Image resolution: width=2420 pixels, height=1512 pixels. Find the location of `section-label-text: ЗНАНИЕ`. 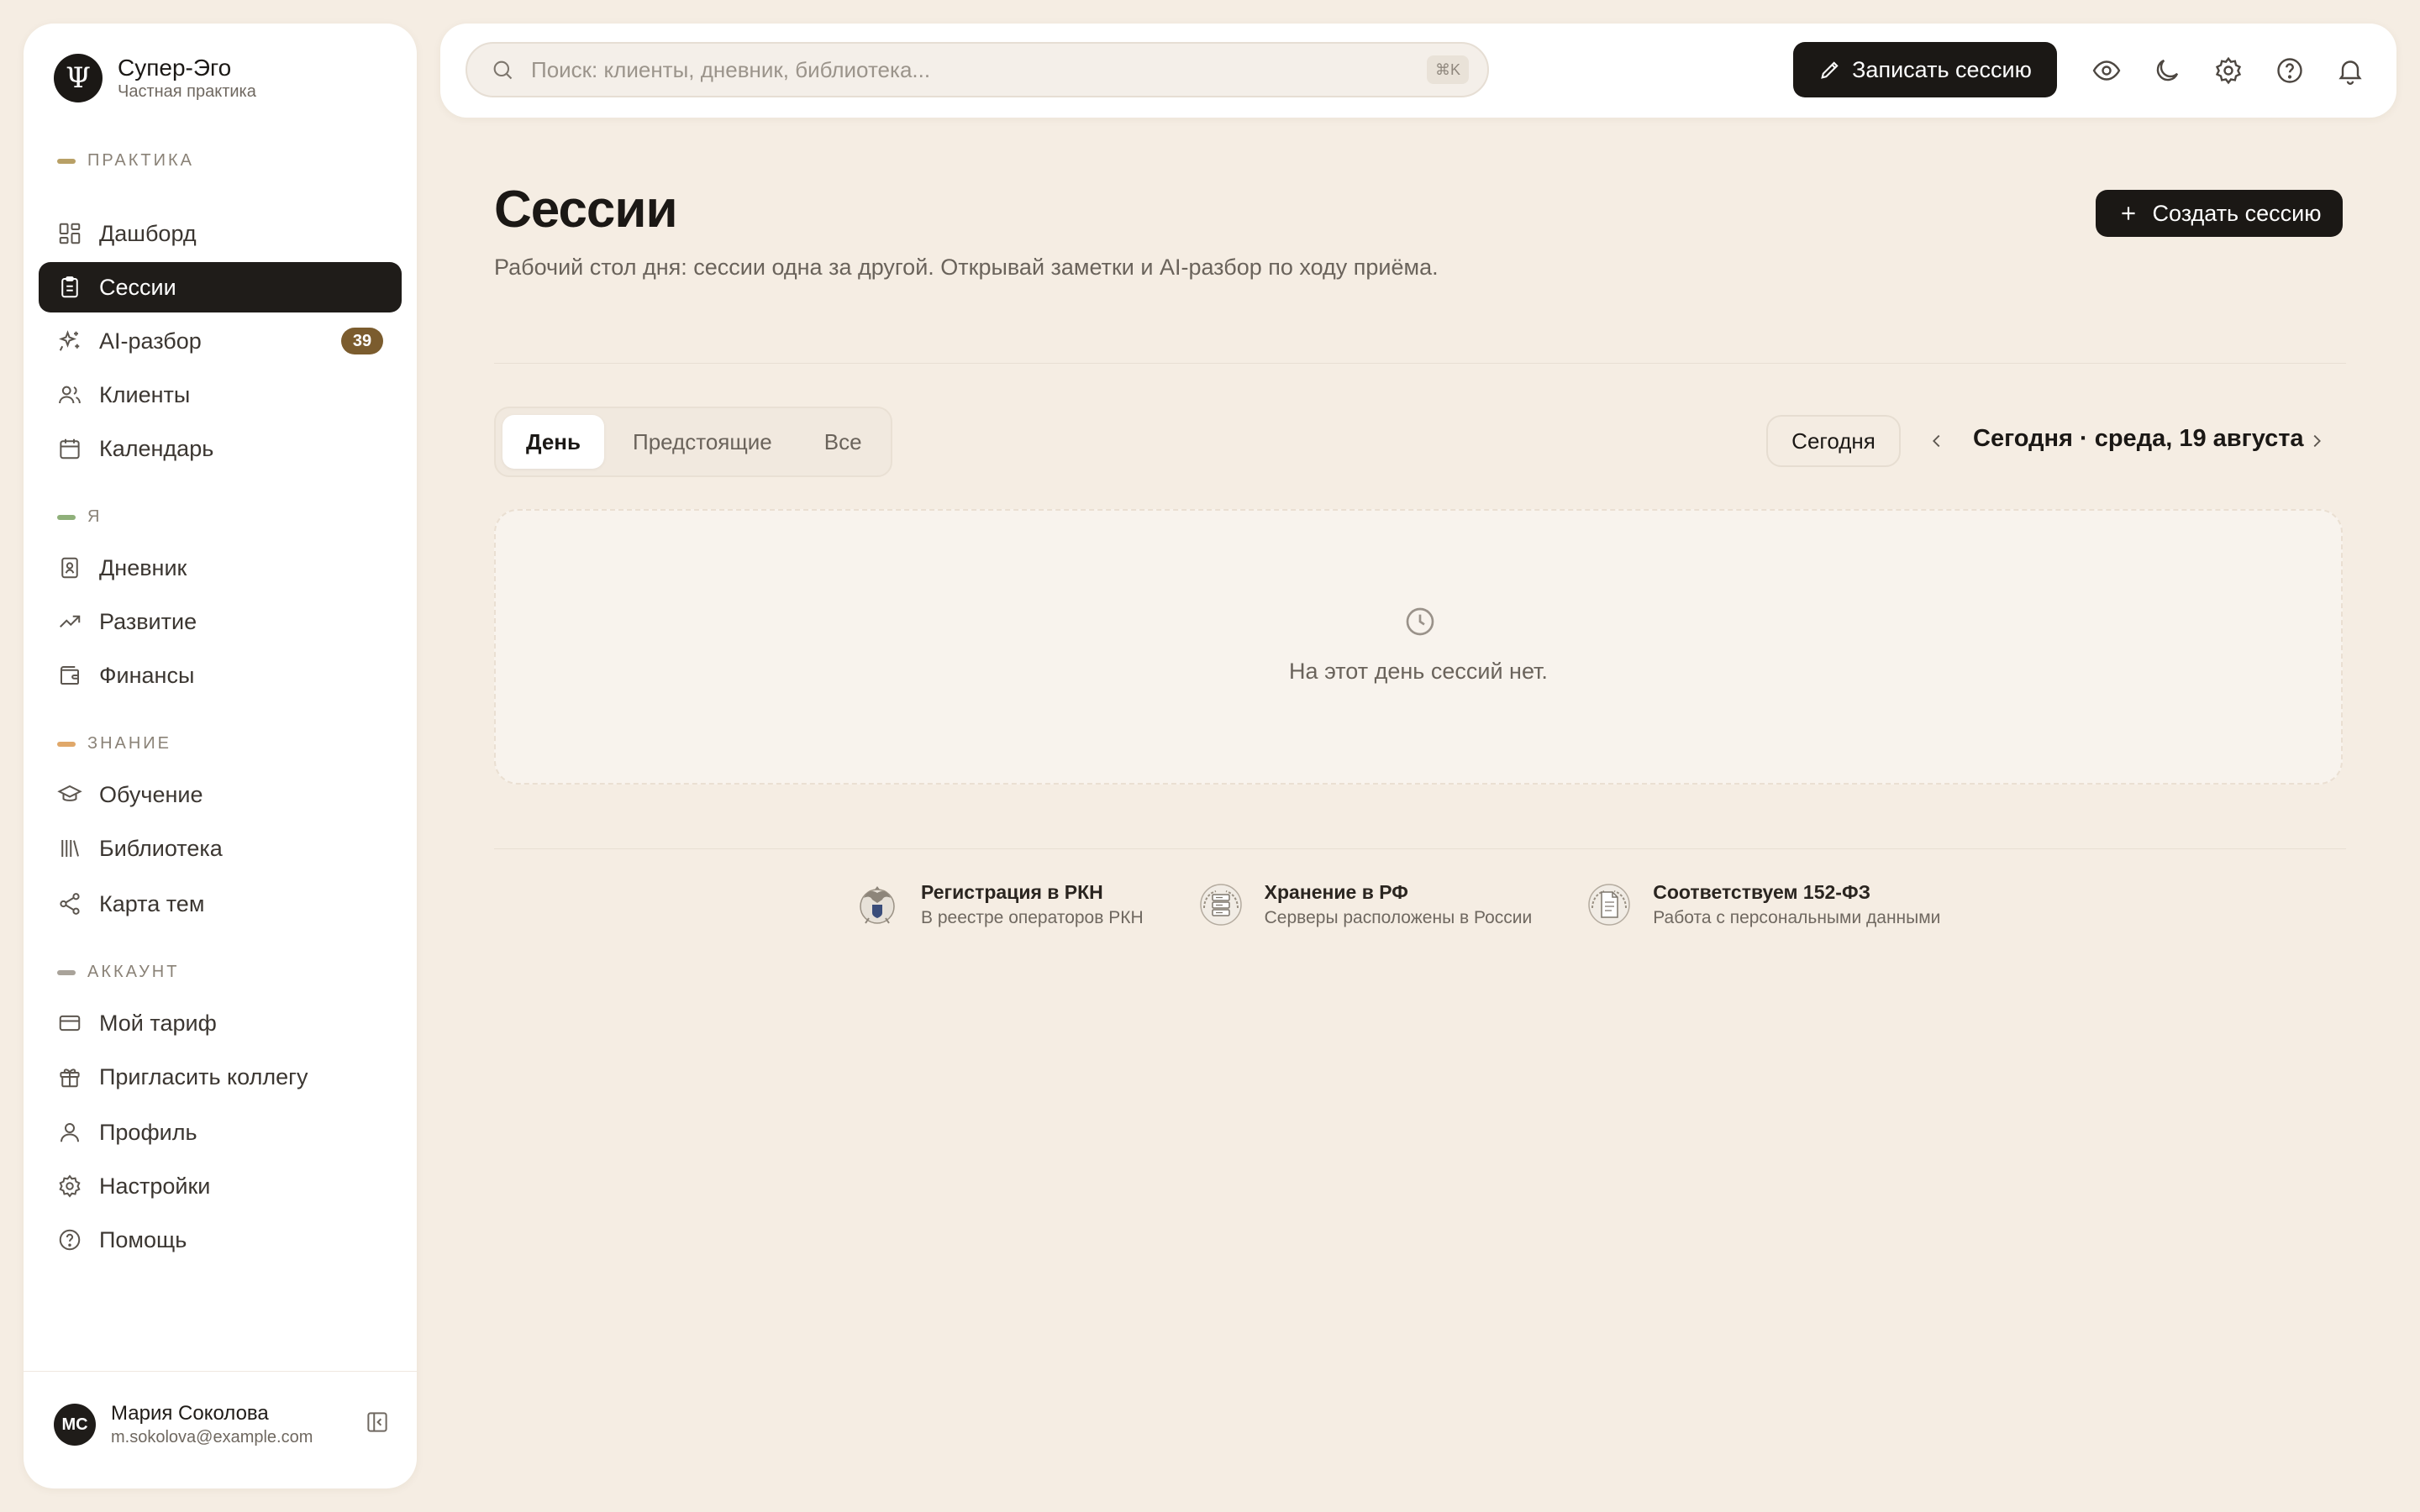

section-label-text: ЗНАНИЕ is located at coordinates (129, 743).